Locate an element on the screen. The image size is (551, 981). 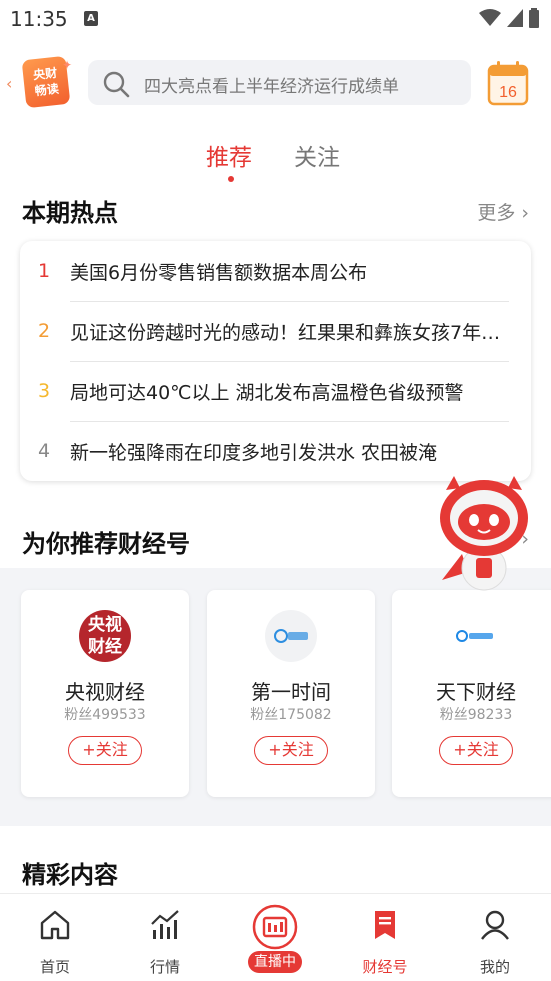
nav-market: 行情 is located at coordinates (165, 937).